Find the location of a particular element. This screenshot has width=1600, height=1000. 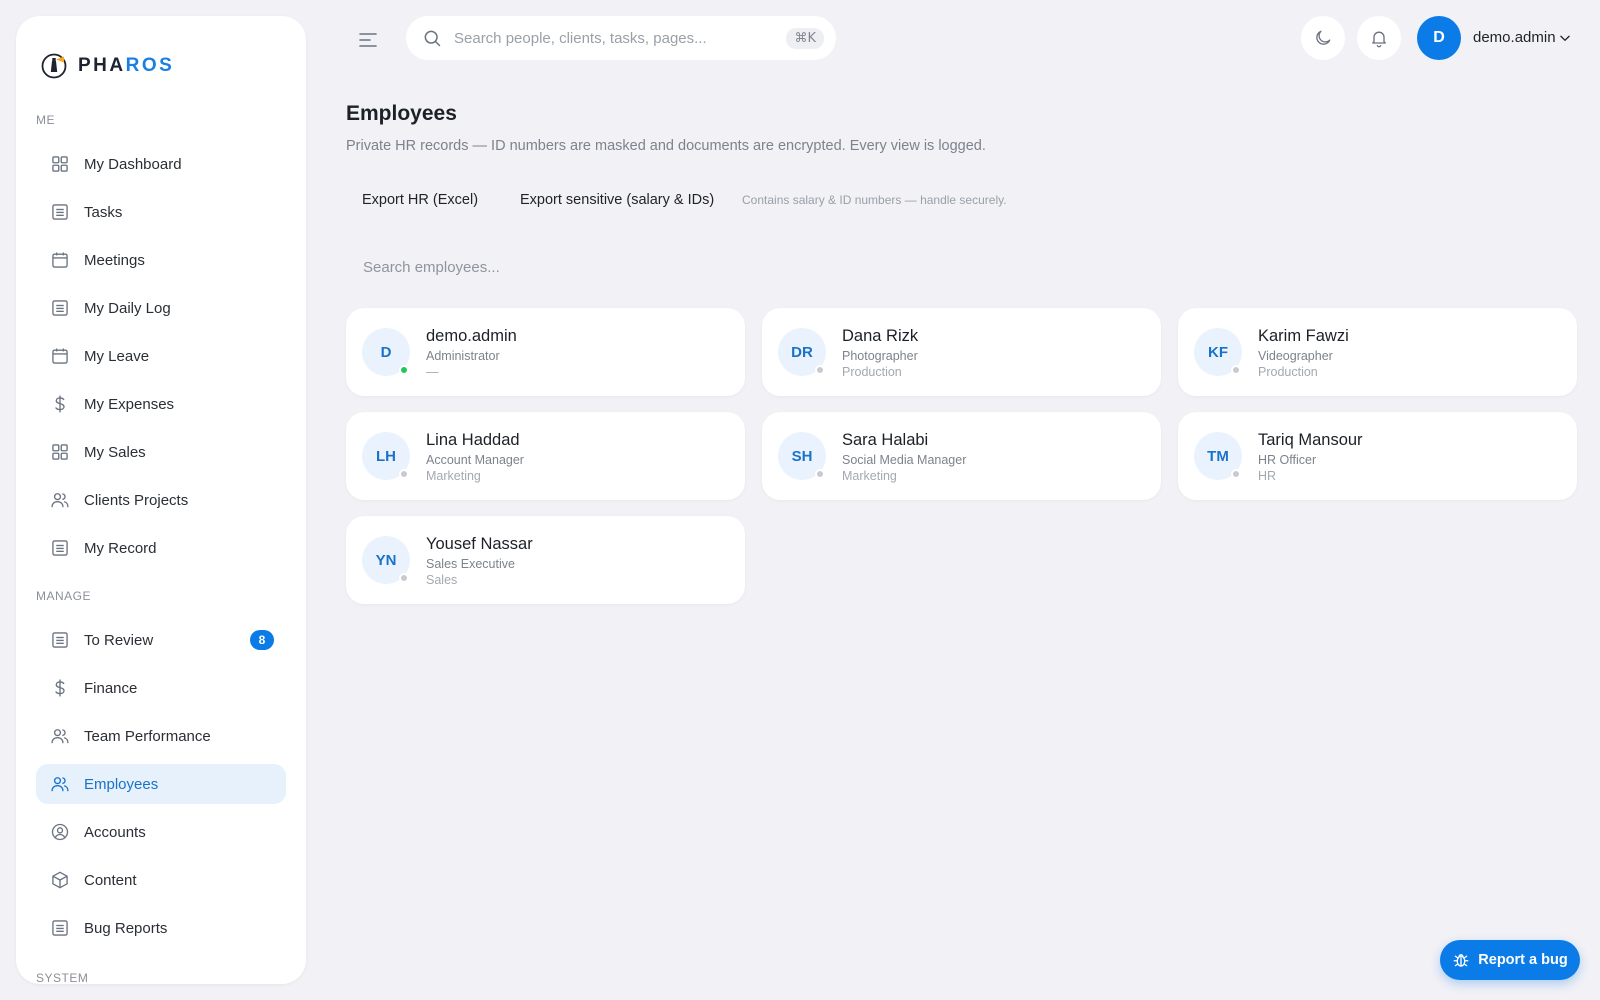

employee-department: — is located at coordinates (432, 372).